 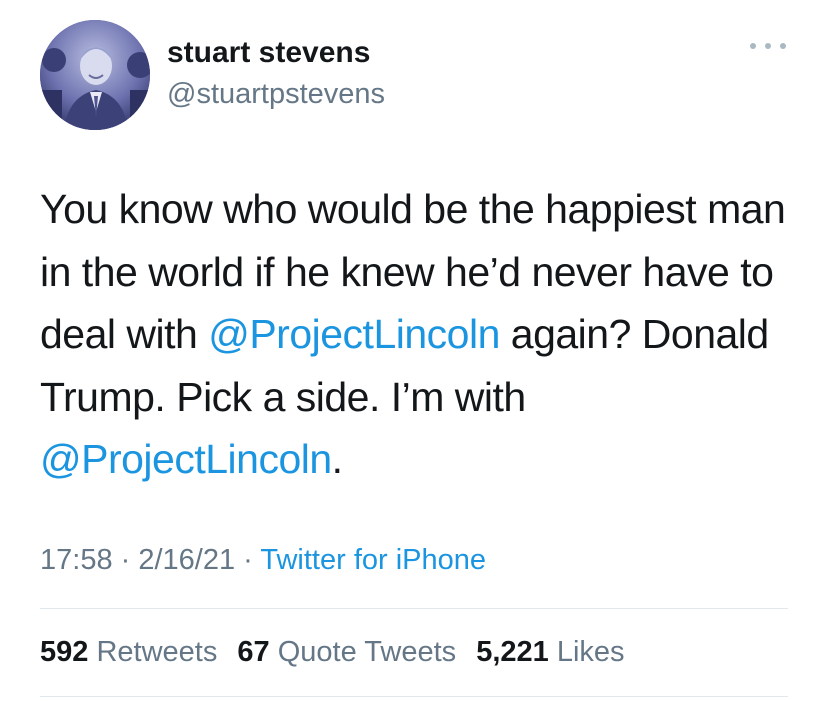 I want to click on retweets-label: Retweets, so click(x=157, y=652).